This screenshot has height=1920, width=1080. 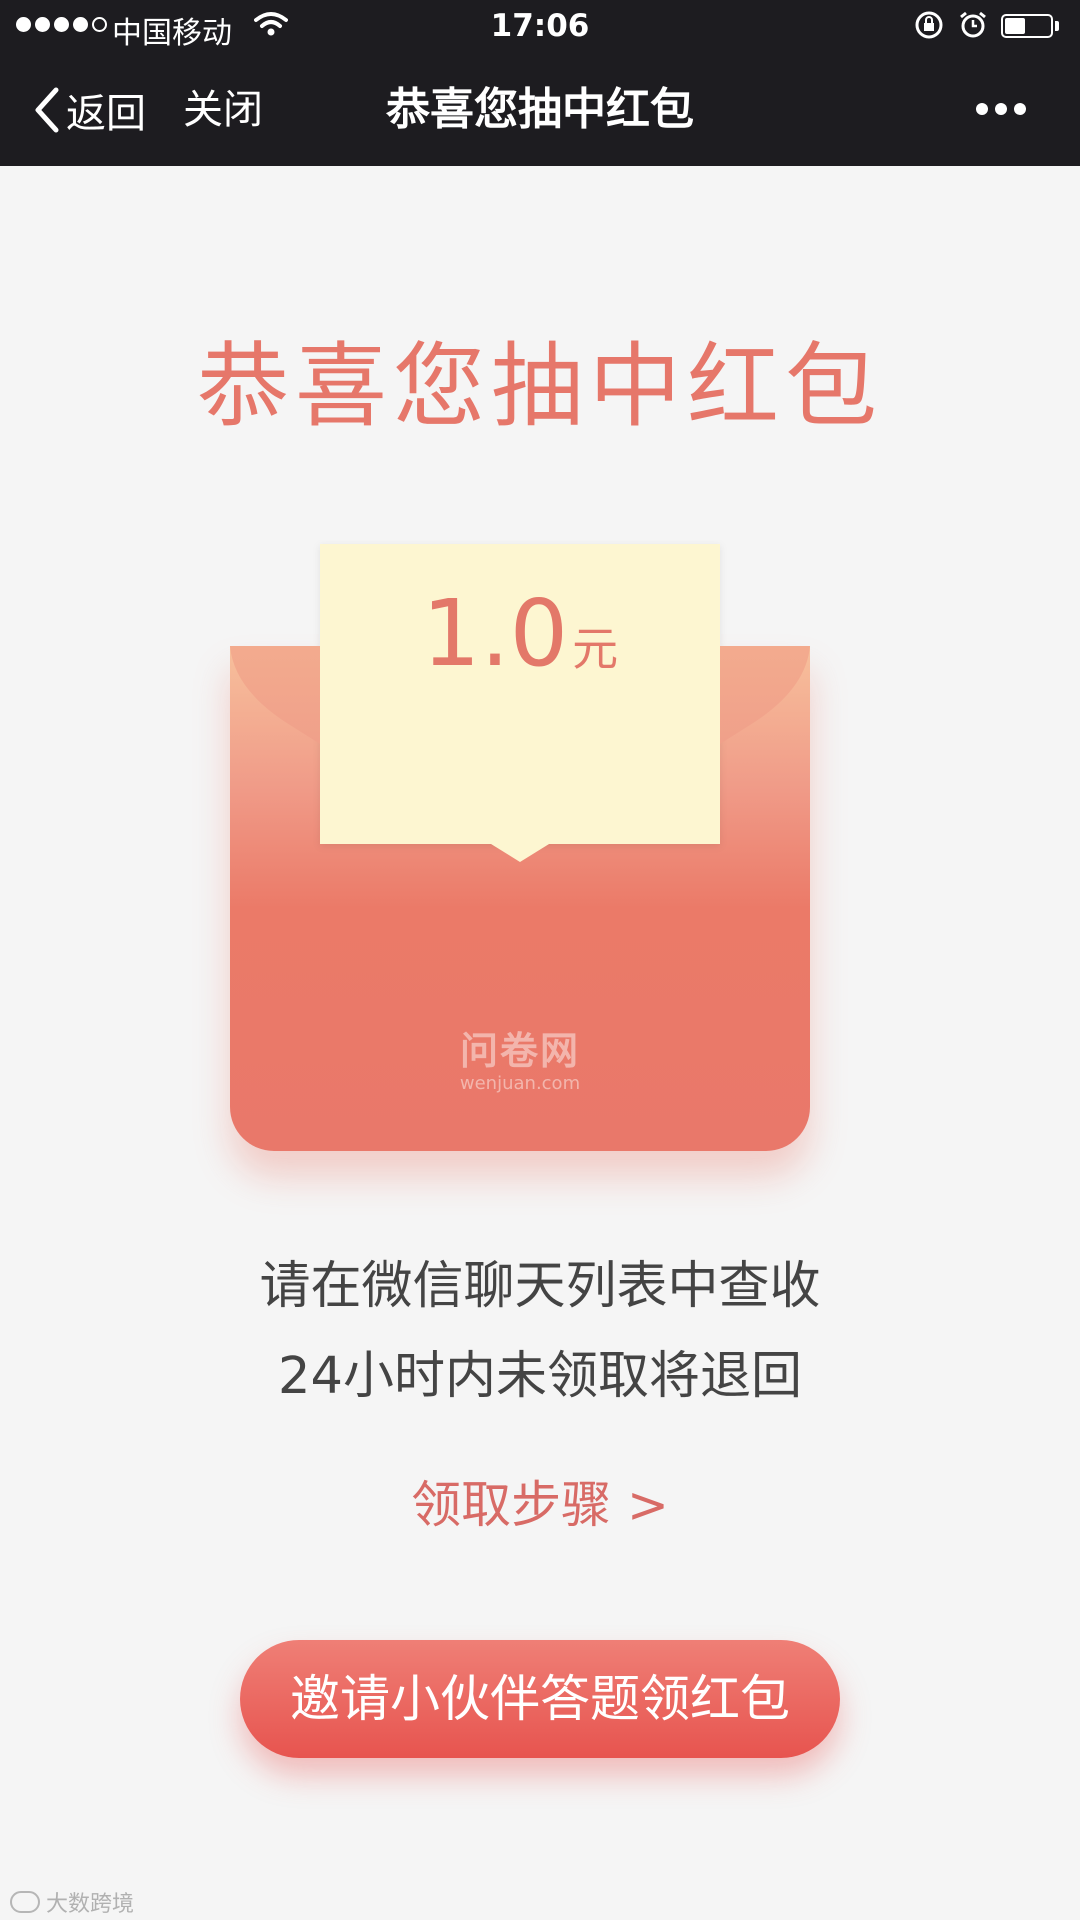 What do you see at coordinates (929, 25) in the screenshot?
I see `rotation-lock-icon` at bounding box center [929, 25].